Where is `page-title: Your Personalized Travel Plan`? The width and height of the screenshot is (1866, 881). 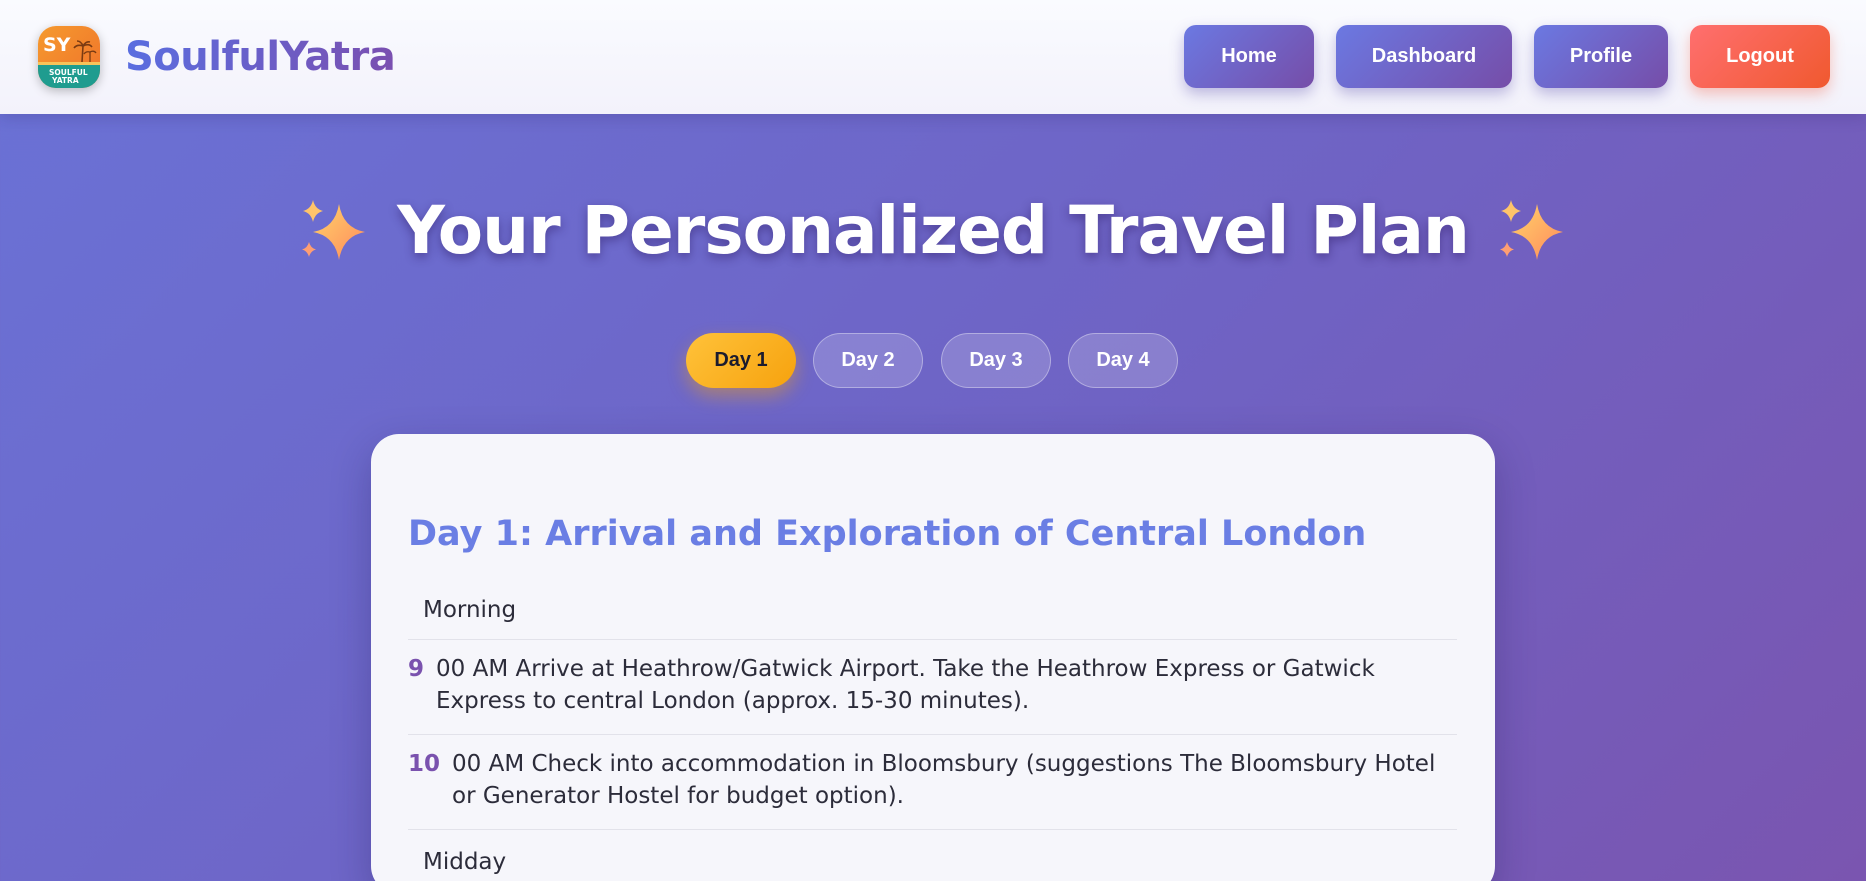 page-title: Your Personalized Travel Plan is located at coordinates (933, 230).